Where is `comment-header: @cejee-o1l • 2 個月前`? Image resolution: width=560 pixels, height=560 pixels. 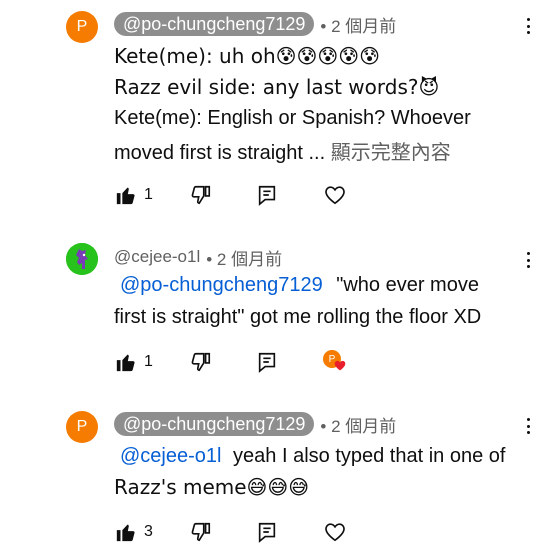 comment-header: @cejee-o1l • 2 個月前 is located at coordinates (198, 257).